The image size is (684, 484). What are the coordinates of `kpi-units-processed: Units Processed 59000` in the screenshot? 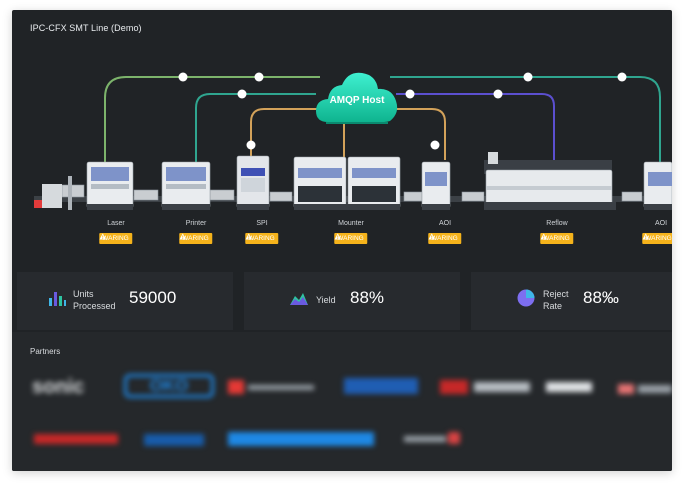 It's located at (125, 301).